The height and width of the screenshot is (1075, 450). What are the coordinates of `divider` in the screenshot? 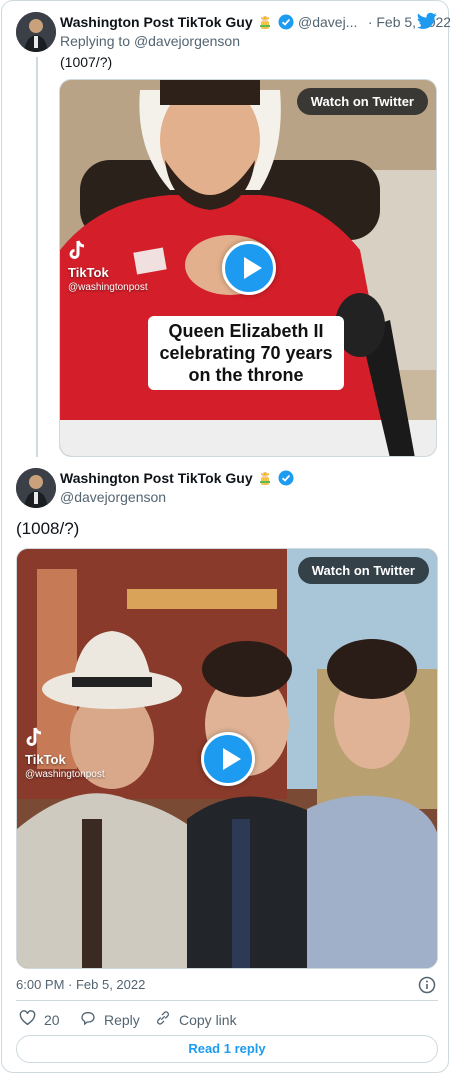 It's located at (227, 1000).